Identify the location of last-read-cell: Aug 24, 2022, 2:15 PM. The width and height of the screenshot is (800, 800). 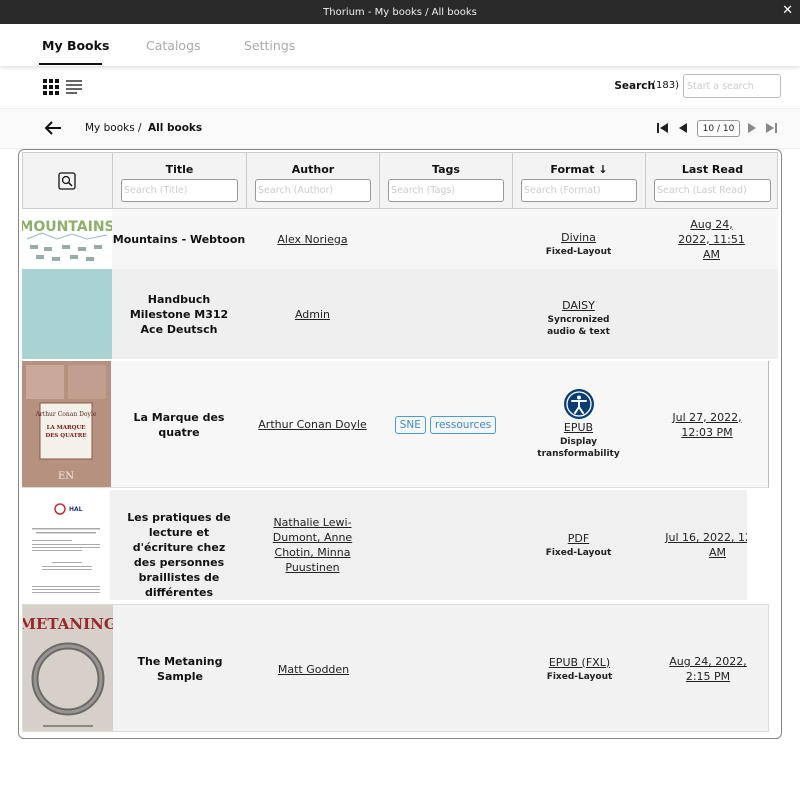
(708, 669).